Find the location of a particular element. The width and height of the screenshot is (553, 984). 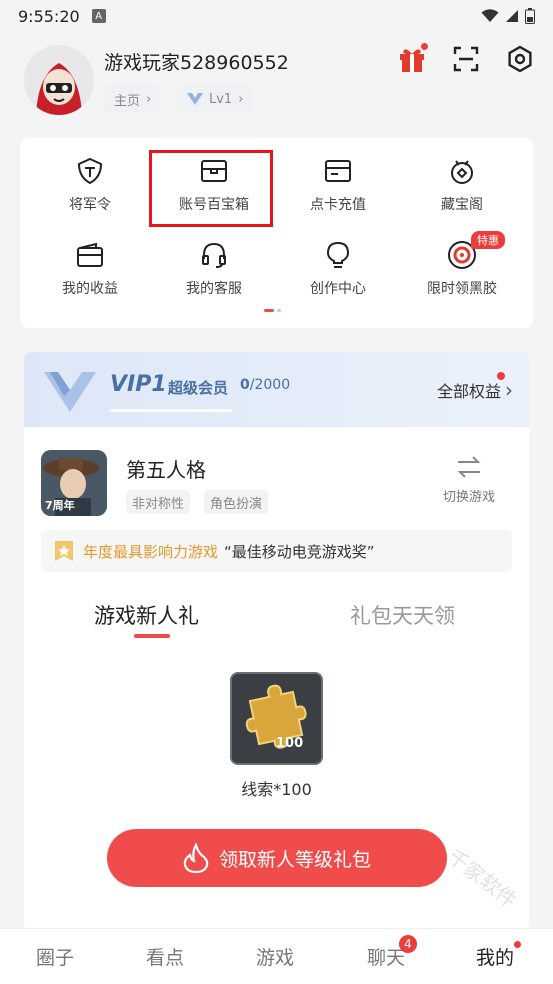

wifi-icon is located at coordinates (490, 15).